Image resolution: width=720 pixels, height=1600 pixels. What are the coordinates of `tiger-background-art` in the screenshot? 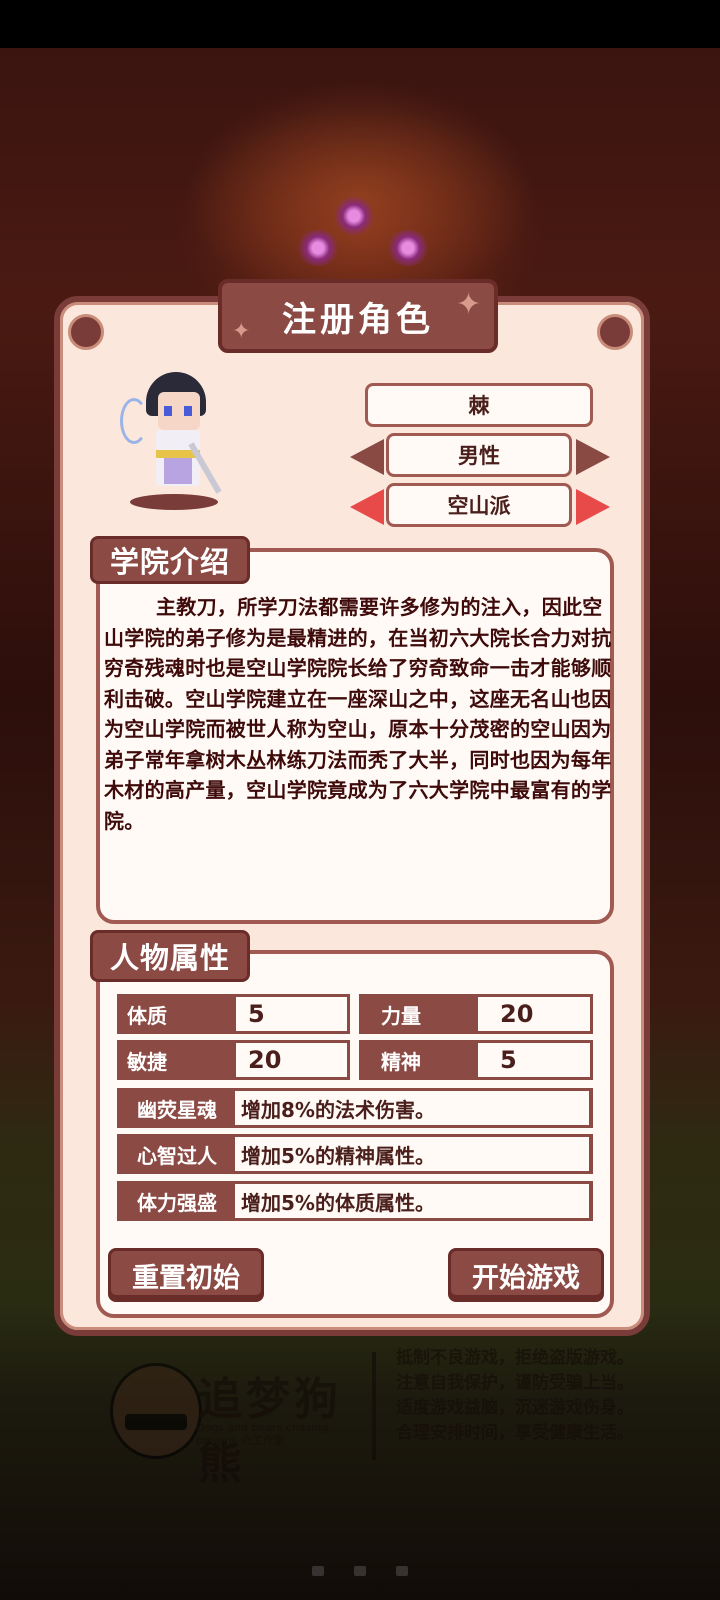 It's located at (360, 185).